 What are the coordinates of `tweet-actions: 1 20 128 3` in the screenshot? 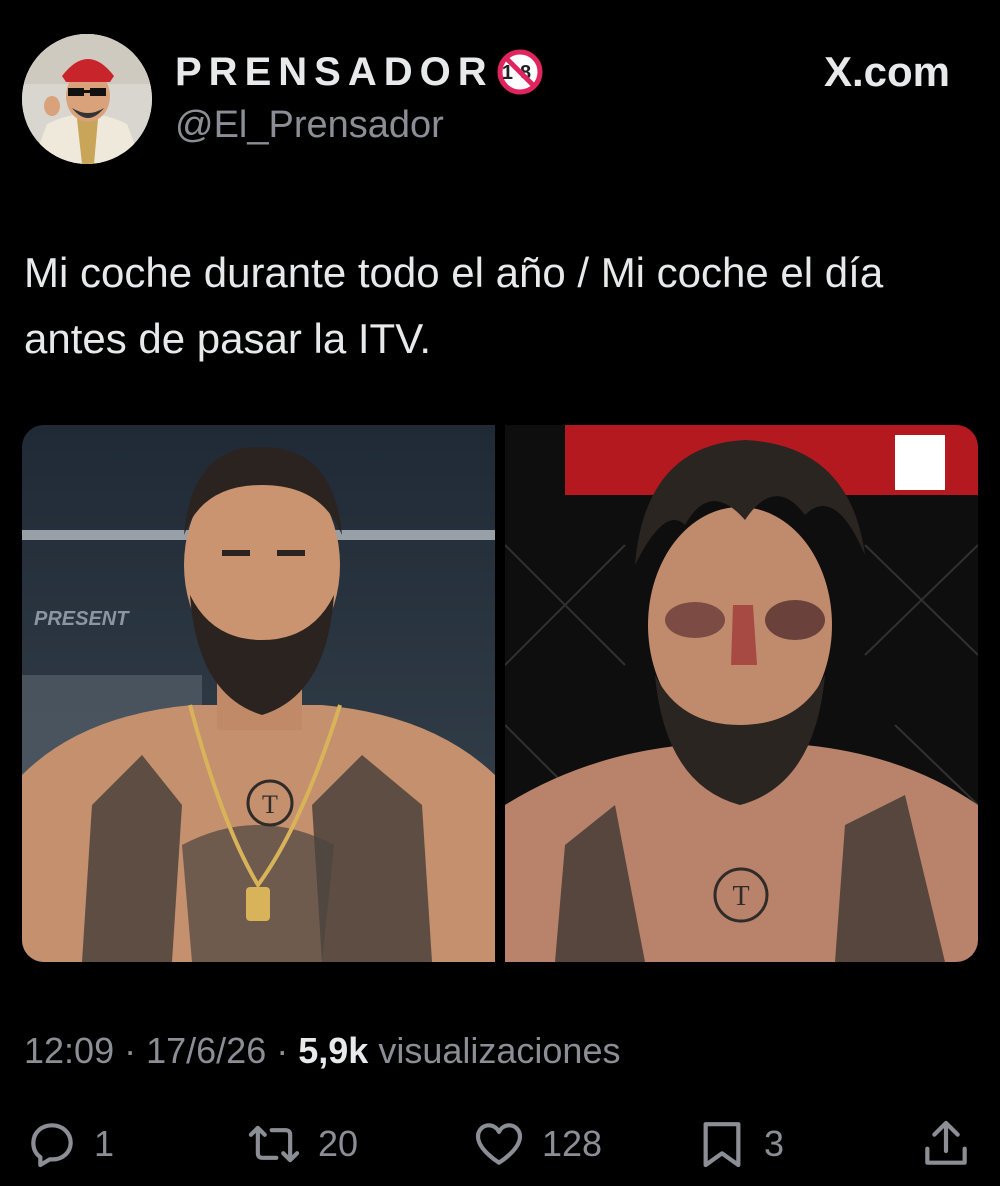 It's located at (500, 1144).